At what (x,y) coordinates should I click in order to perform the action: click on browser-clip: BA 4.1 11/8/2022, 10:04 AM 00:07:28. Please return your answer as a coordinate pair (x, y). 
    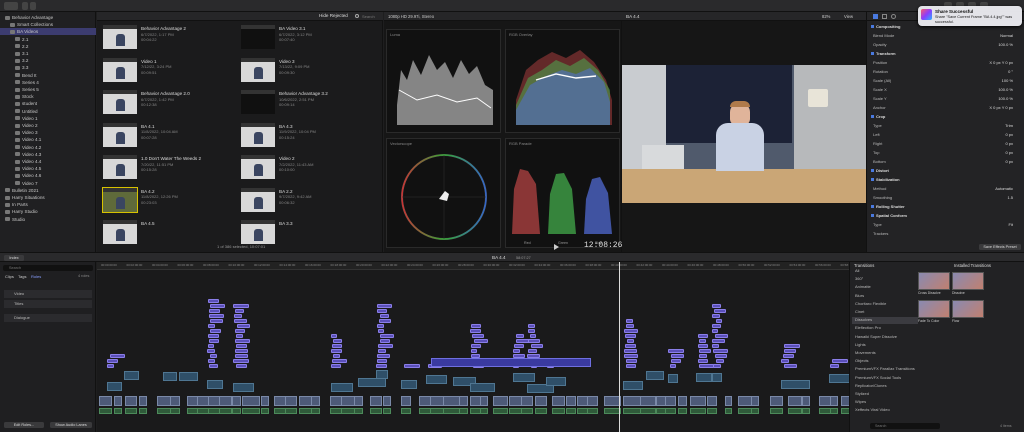
    Looking at the image, I should click on (166, 136).